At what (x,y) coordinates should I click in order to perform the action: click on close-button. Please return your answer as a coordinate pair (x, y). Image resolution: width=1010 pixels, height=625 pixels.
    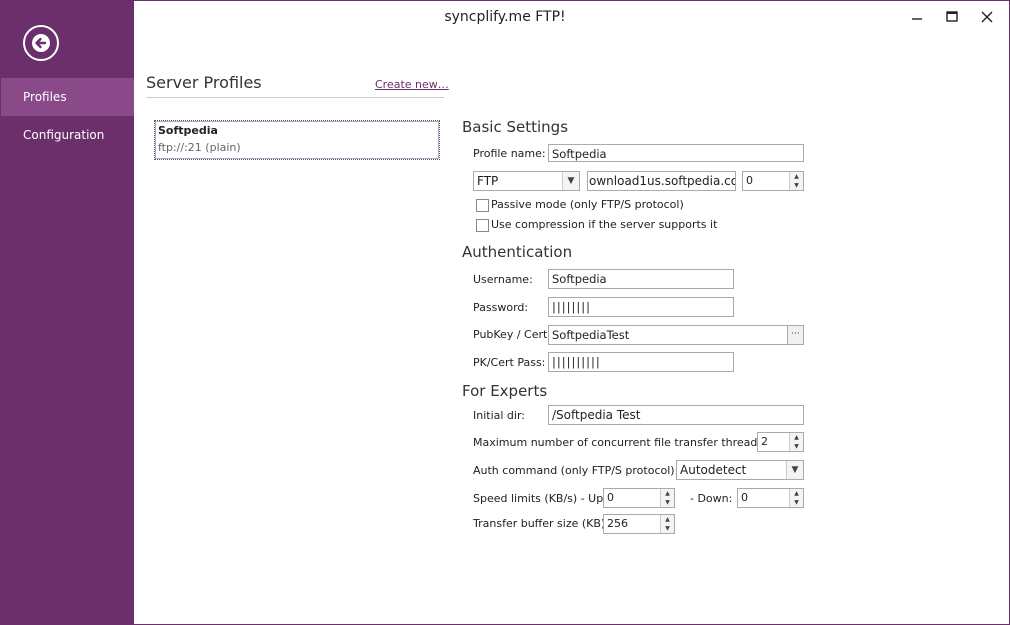
    Looking at the image, I should click on (987, 17).